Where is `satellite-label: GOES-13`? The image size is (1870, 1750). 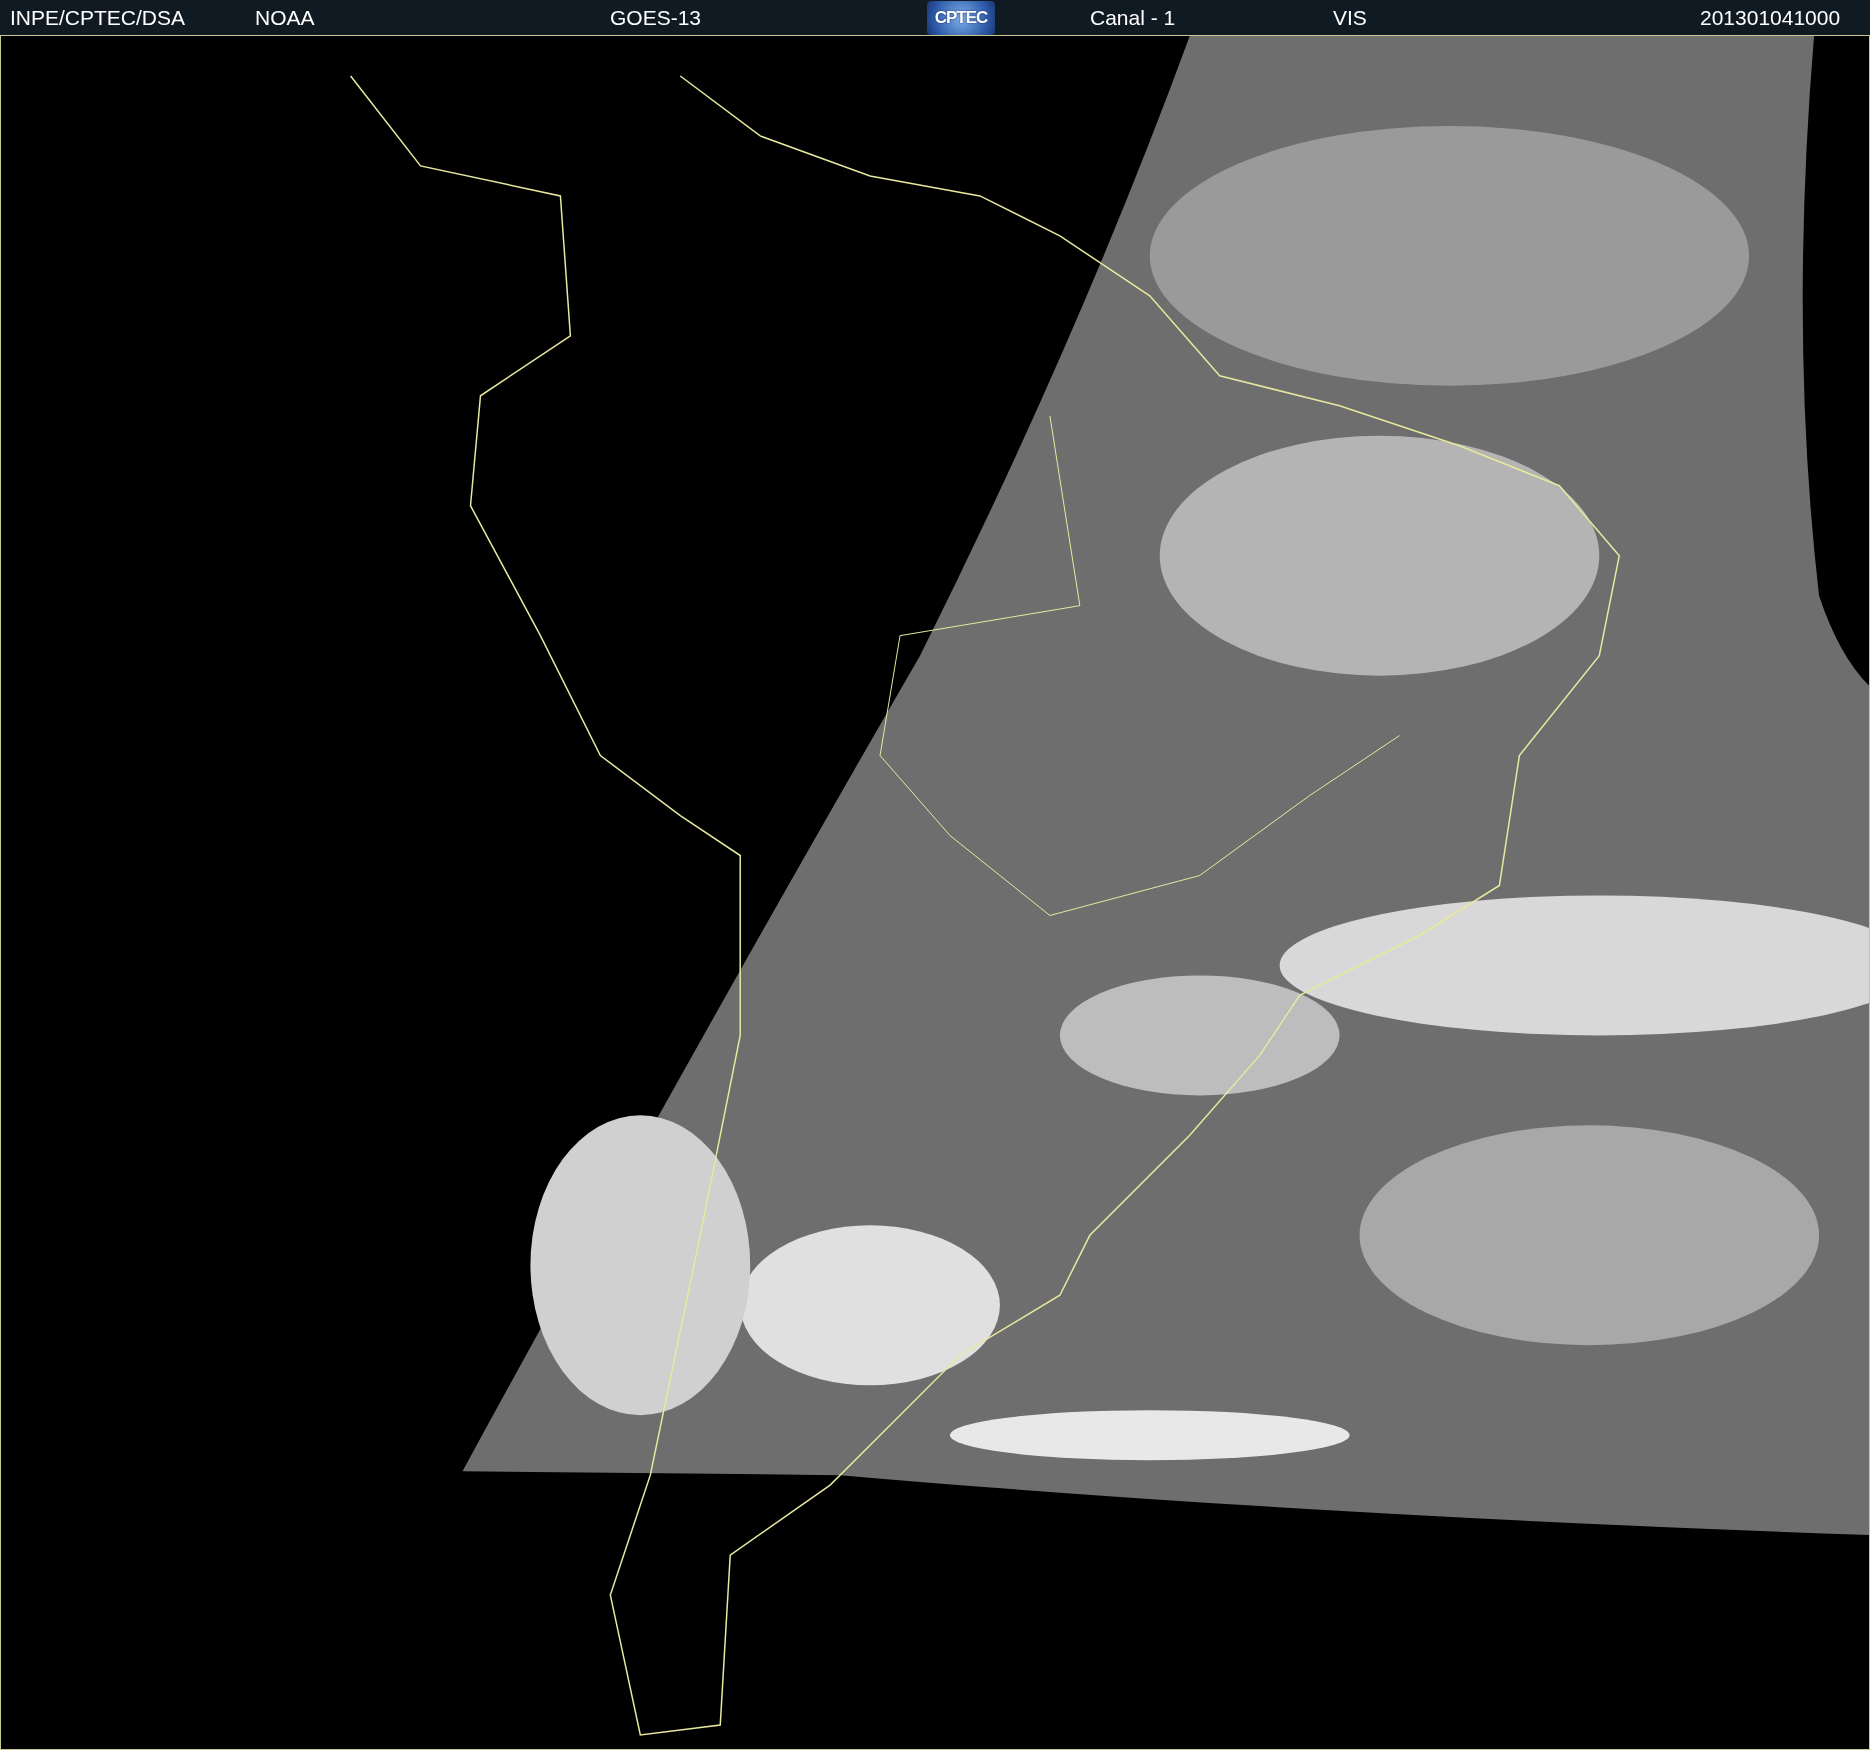 satellite-label: GOES-13 is located at coordinates (656, 17).